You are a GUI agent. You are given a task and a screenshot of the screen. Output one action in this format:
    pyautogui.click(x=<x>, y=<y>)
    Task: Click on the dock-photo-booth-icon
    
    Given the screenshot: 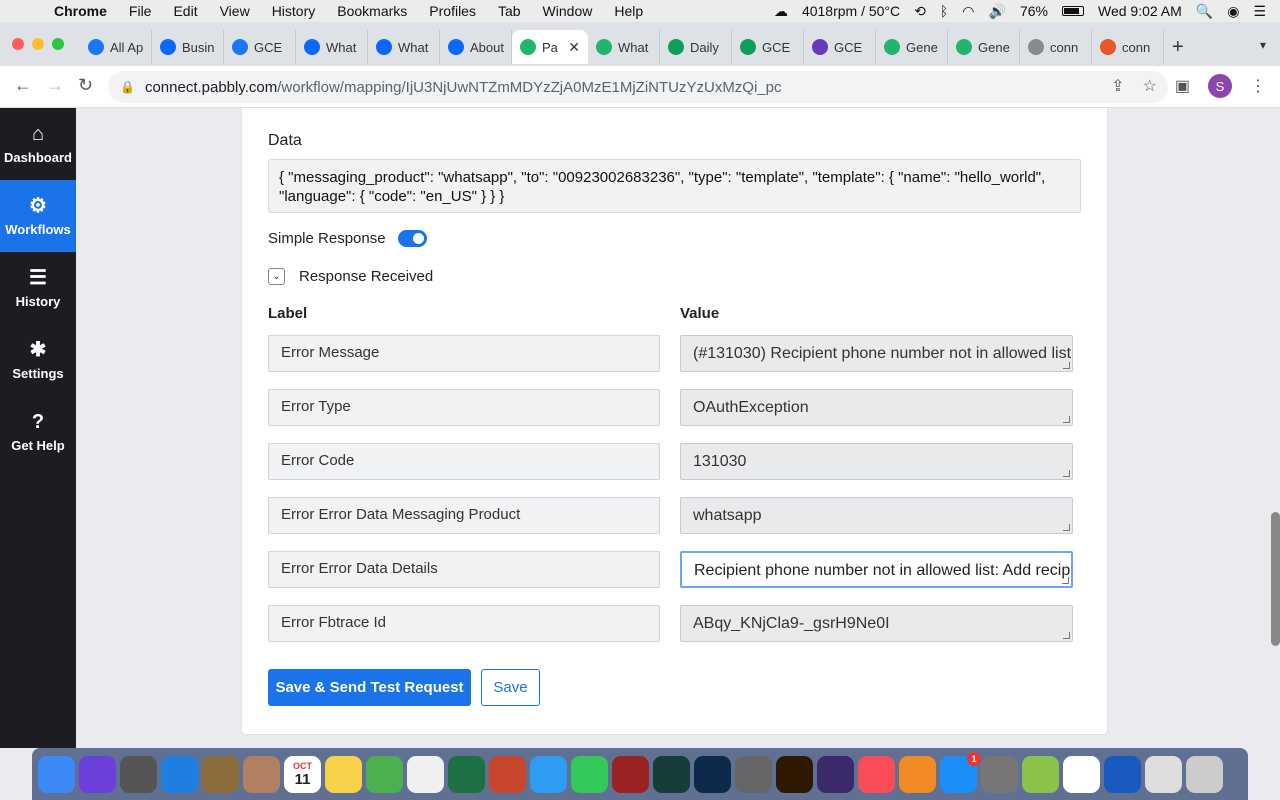 What is the action you would take?
    pyautogui.click(x=630, y=774)
    